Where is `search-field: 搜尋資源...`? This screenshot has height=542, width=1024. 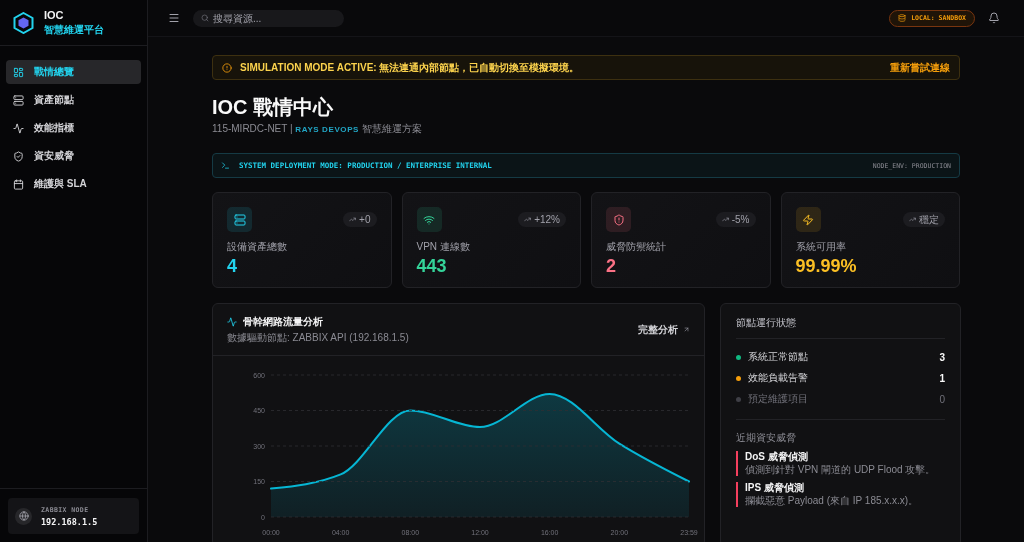 search-field: 搜尋資源... is located at coordinates (268, 18).